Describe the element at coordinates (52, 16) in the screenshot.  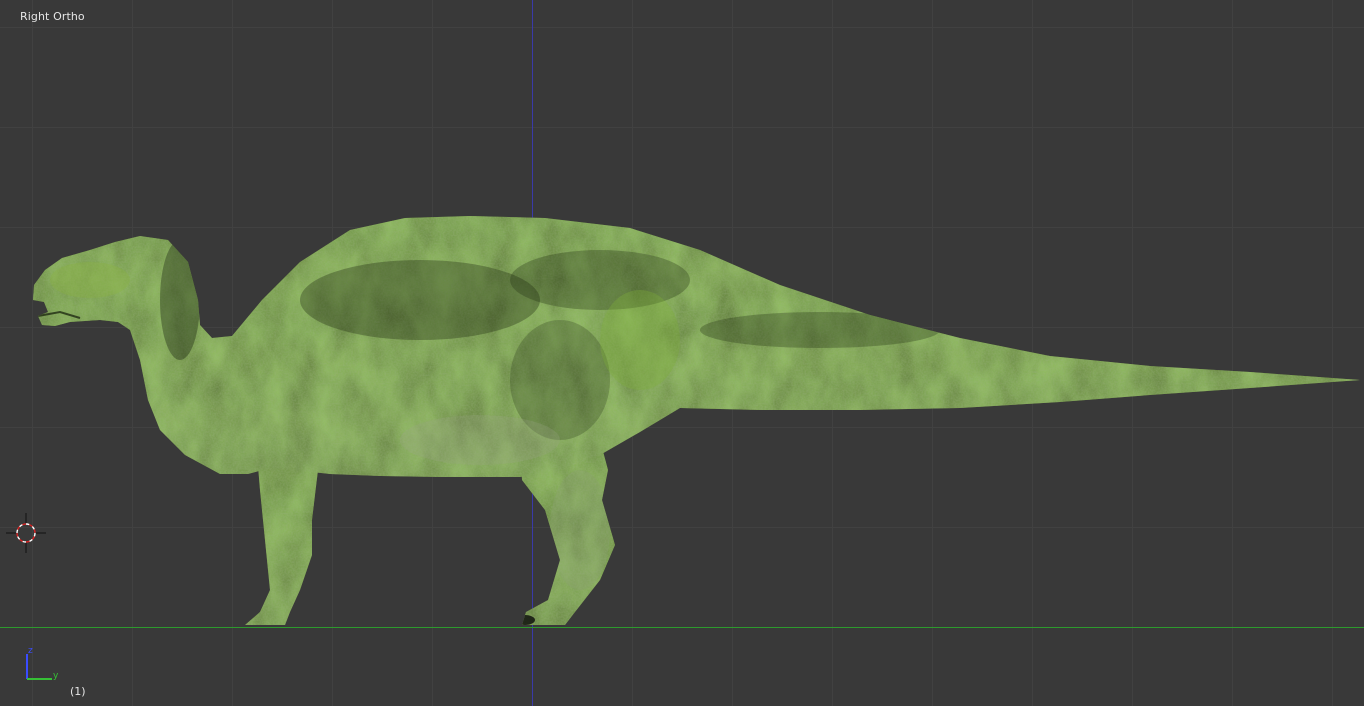
I see `view-name-label: Right Ortho` at that location.